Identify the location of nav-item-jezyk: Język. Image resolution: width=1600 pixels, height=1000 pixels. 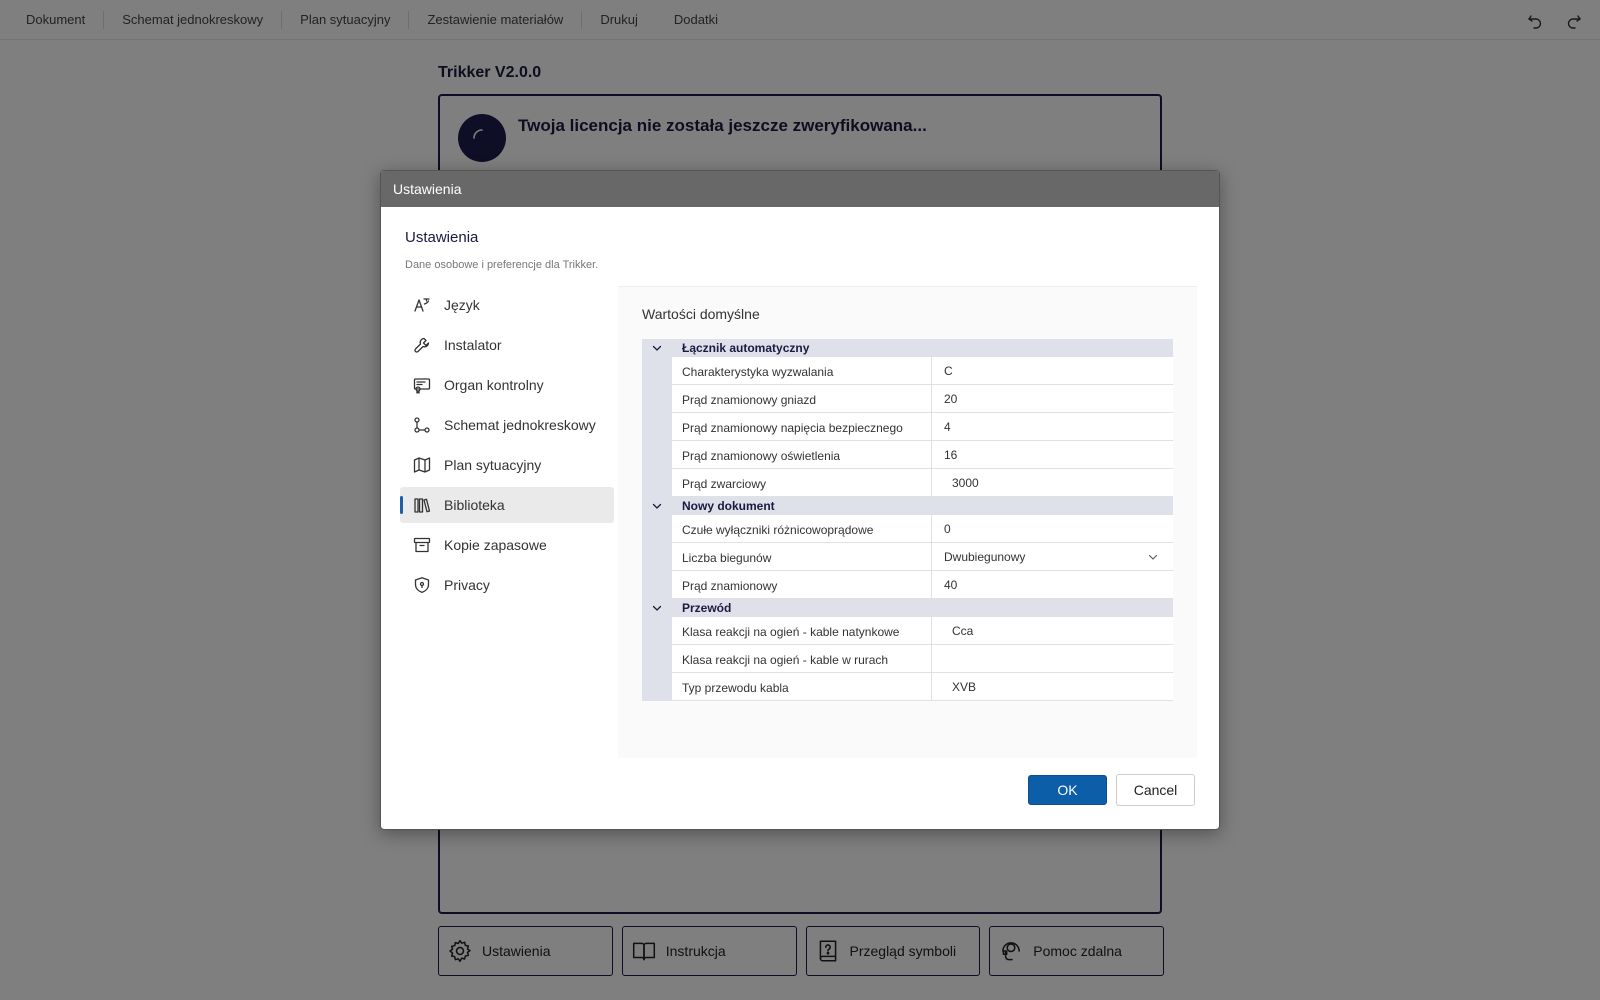
(507, 305).